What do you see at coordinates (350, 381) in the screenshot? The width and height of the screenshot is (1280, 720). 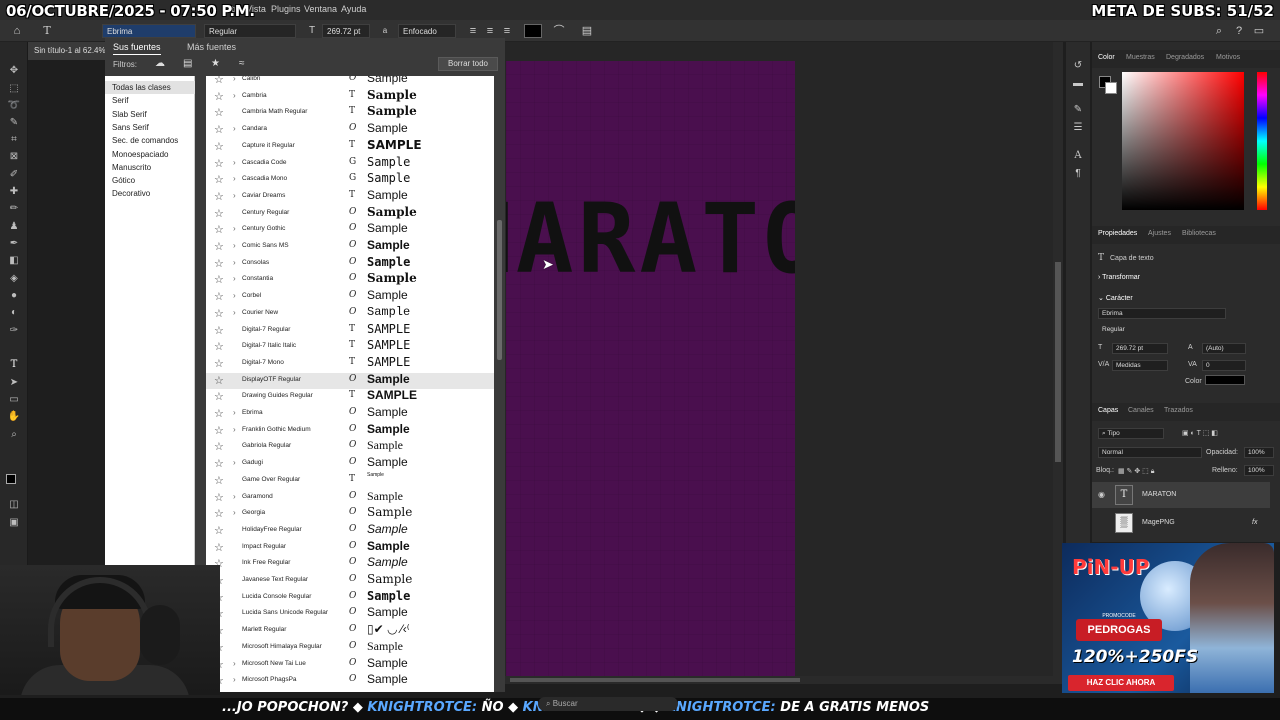 I see `font-row: ☆ DisplayOTF Regular O Sample` at bounding box center [350, 381].